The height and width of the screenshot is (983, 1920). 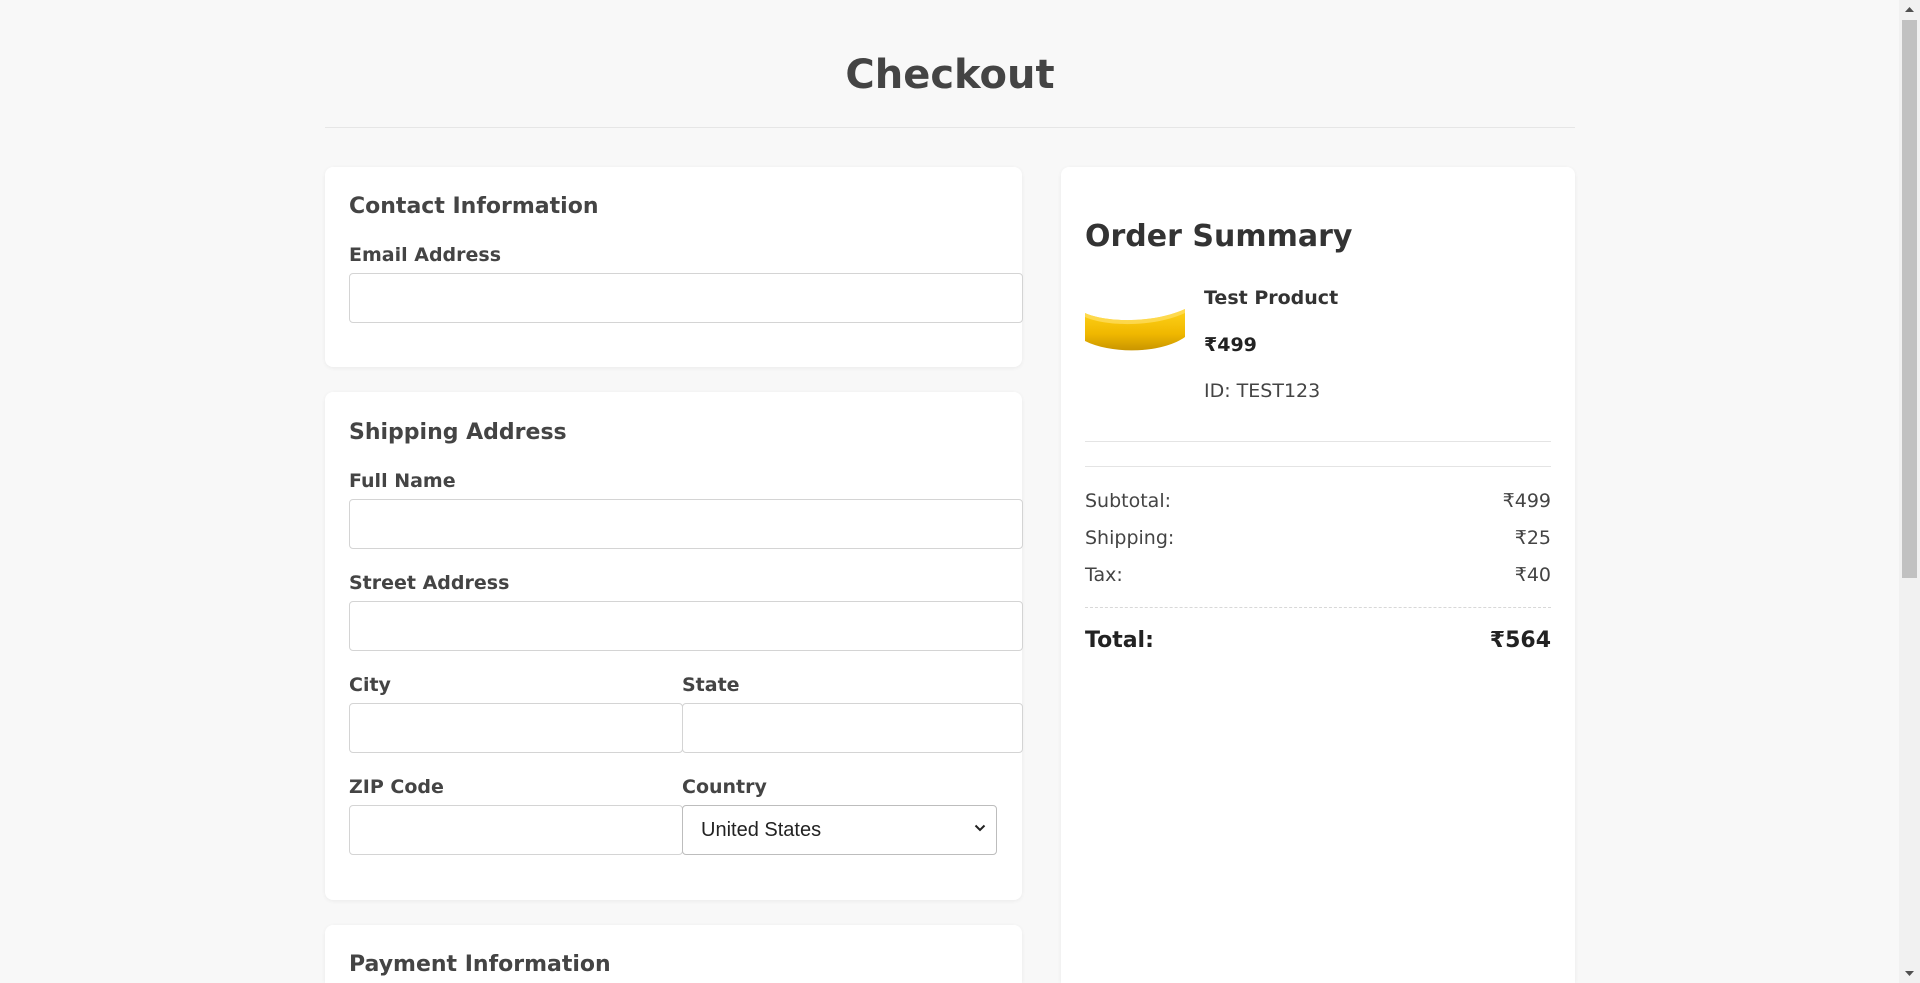 What do you see at coordinates (1219, 236) in the screenshot?
I see `order-summary-heading: Order Summary` at bounding box center [1219, 236].